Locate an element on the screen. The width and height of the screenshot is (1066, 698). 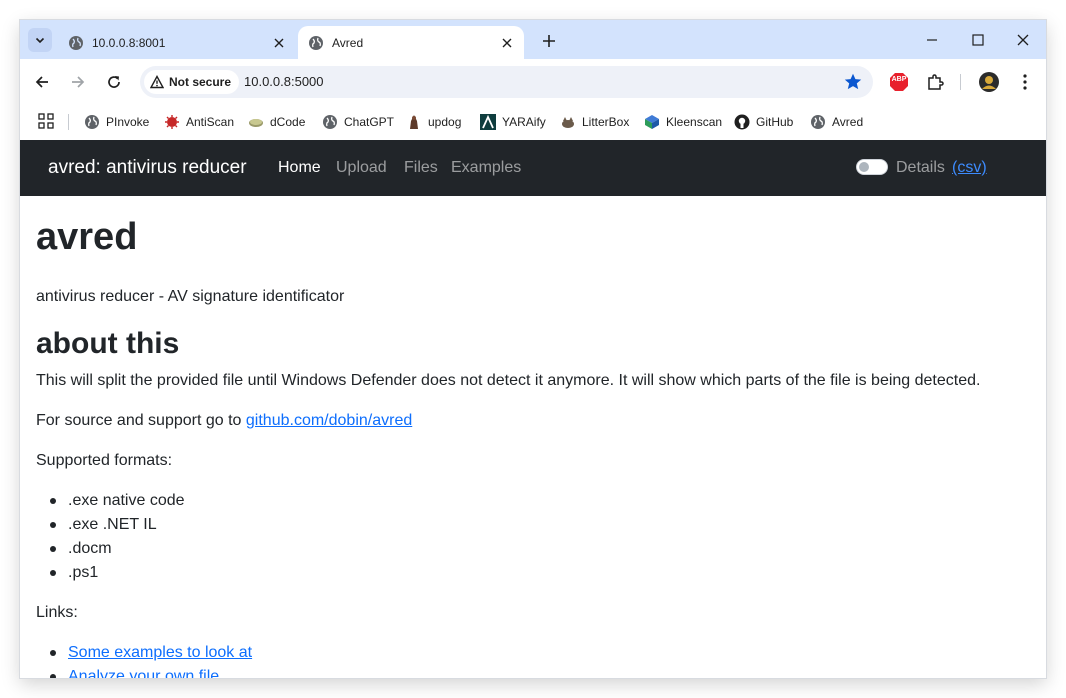
bookmark-kleenscan: Kleenscan is located at coordinates (683, 122).